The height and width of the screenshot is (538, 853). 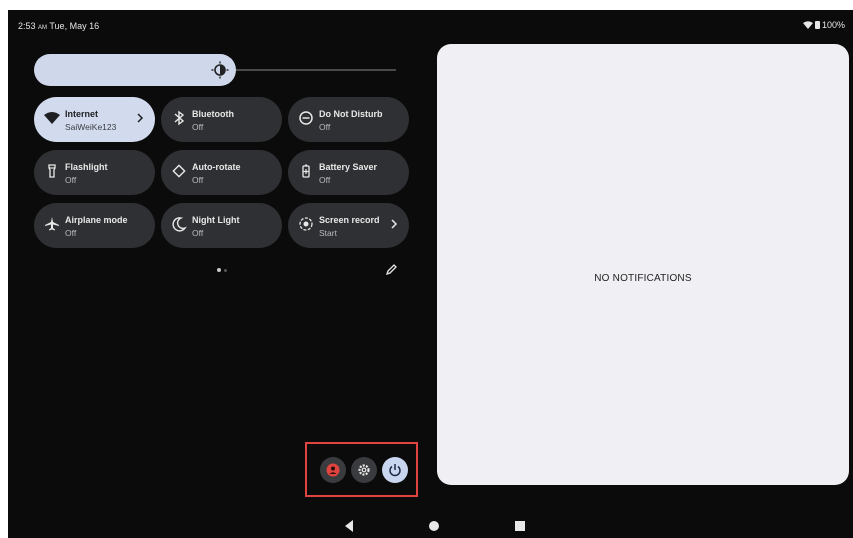 I want to click on page-indicator, so click(x=222, y=270).